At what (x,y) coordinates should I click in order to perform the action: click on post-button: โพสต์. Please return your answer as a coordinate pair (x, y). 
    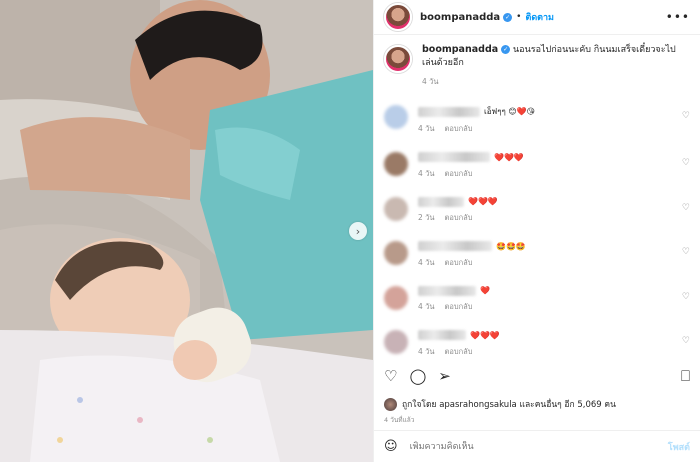
    Looking at the image, I should click on (679, 447).